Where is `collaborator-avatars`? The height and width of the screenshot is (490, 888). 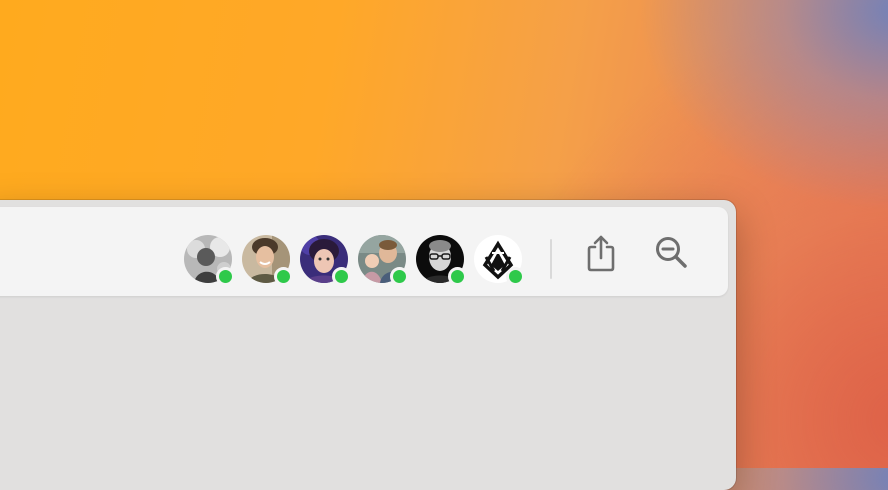
collaborator-avatars is located at coordinates (359, 261).